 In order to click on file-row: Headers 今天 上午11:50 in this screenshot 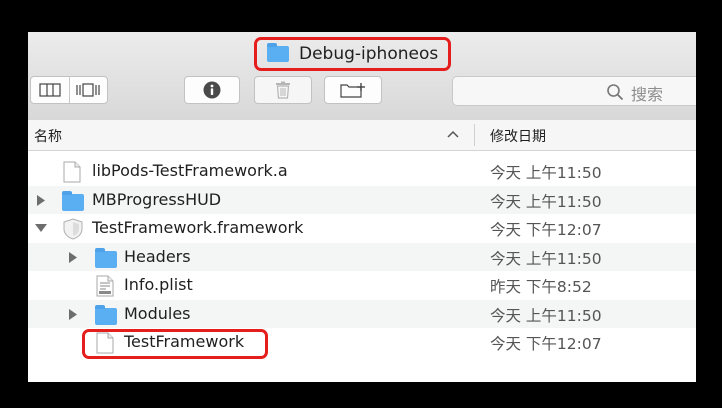, I will do `click(362, 256)`.